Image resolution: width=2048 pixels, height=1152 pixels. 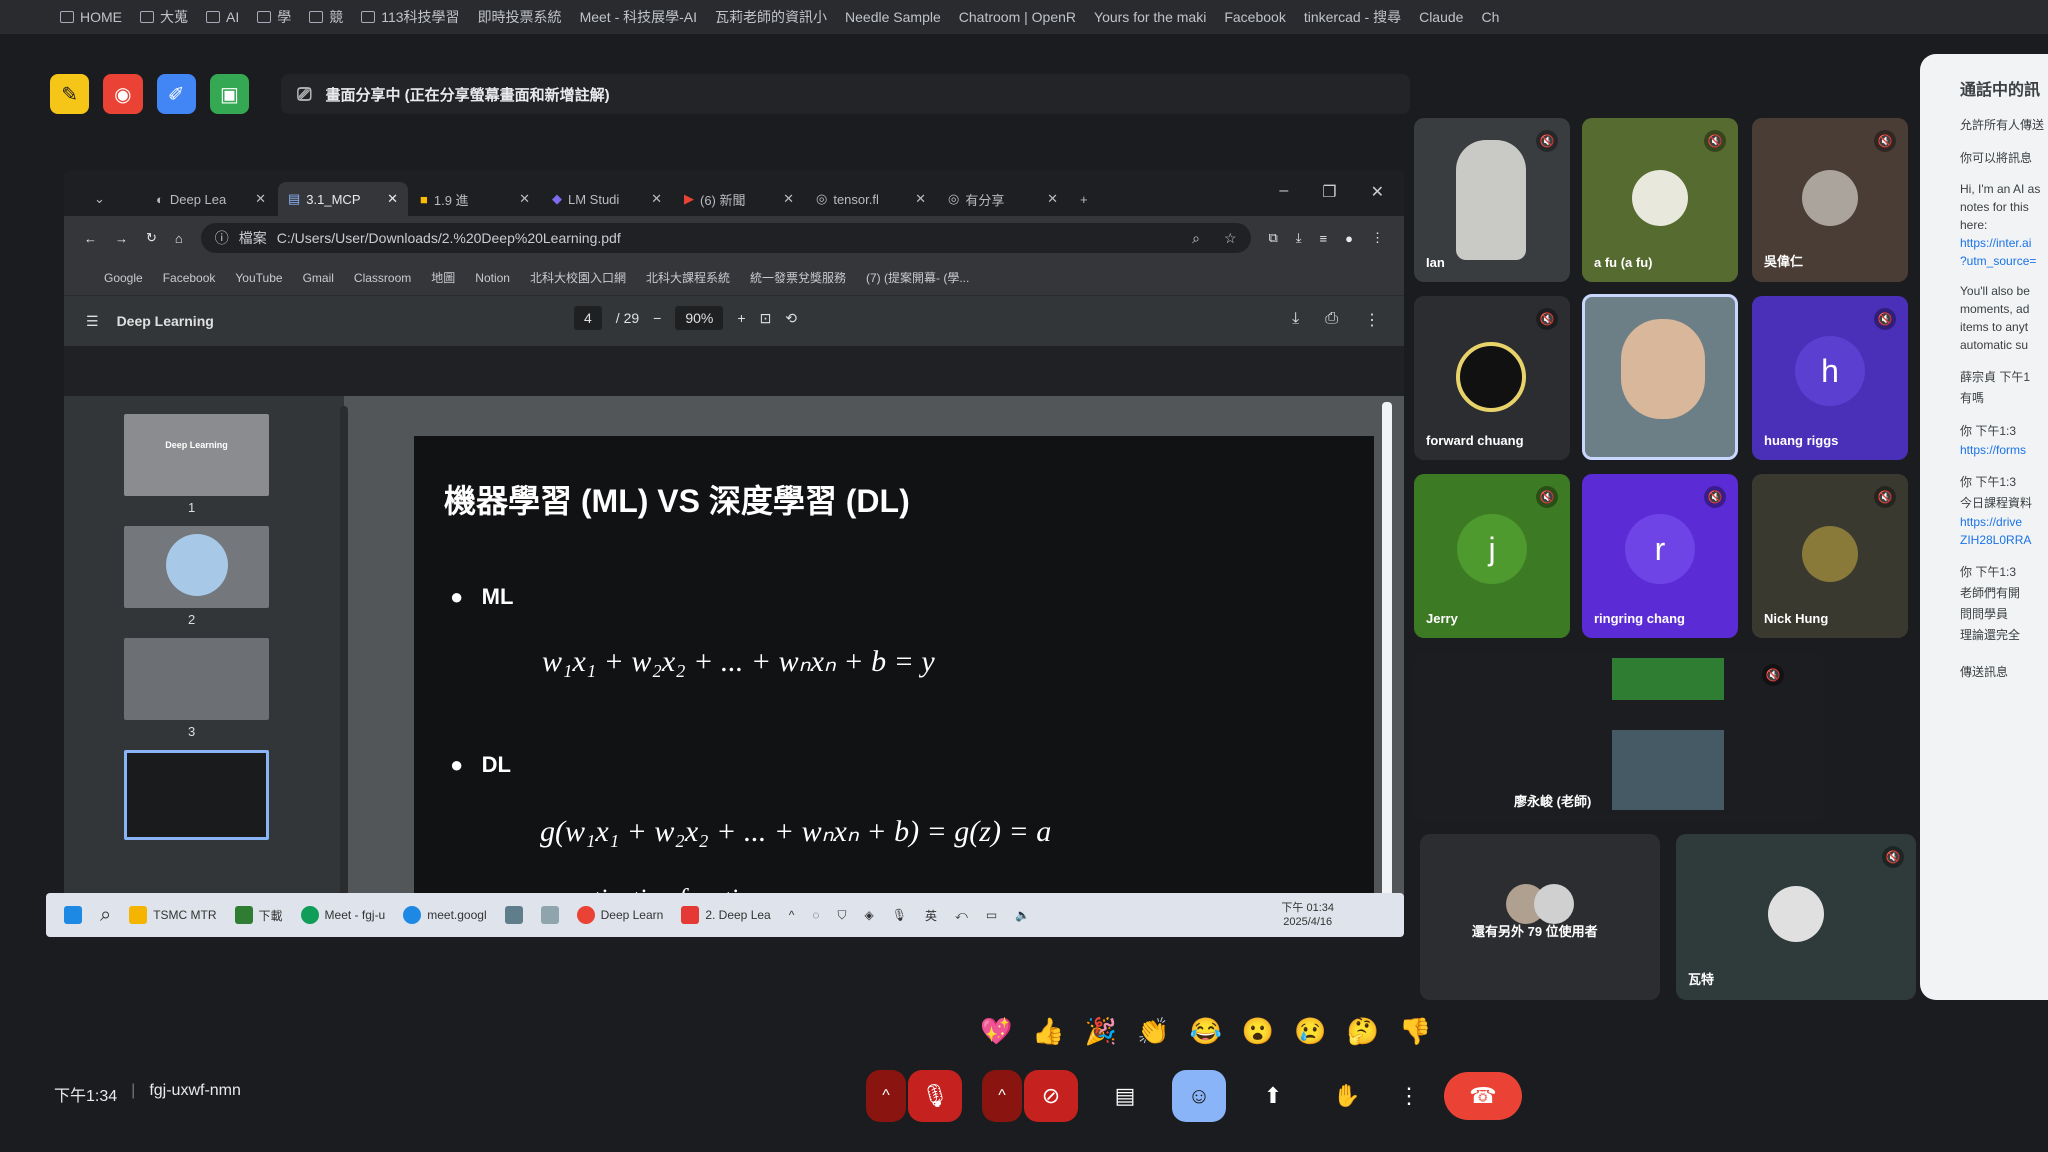 What do you see at coordinates (1125, 1096) in the screenshot?
I see `captions-button: ▤` at bounding box center [1125, 1096].